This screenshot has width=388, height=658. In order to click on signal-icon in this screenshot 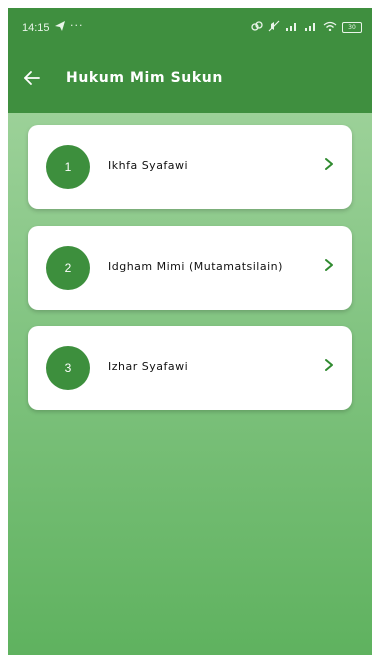, I will do `click(292, 27)`.